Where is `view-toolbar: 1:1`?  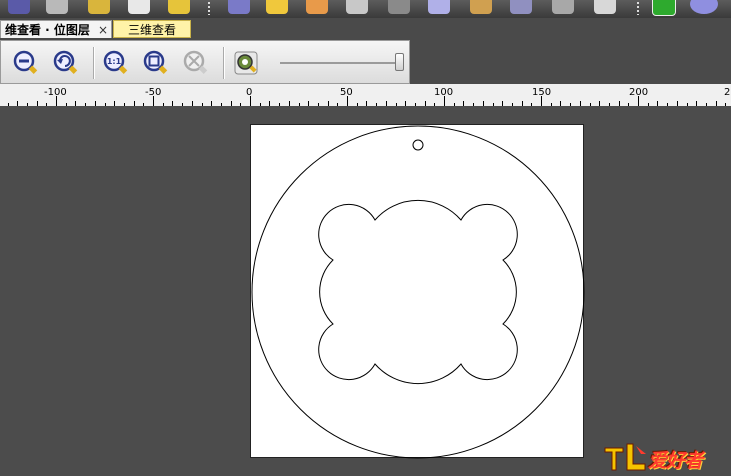
view-toolbar: 1:1 is located at coordinates (205, 62).